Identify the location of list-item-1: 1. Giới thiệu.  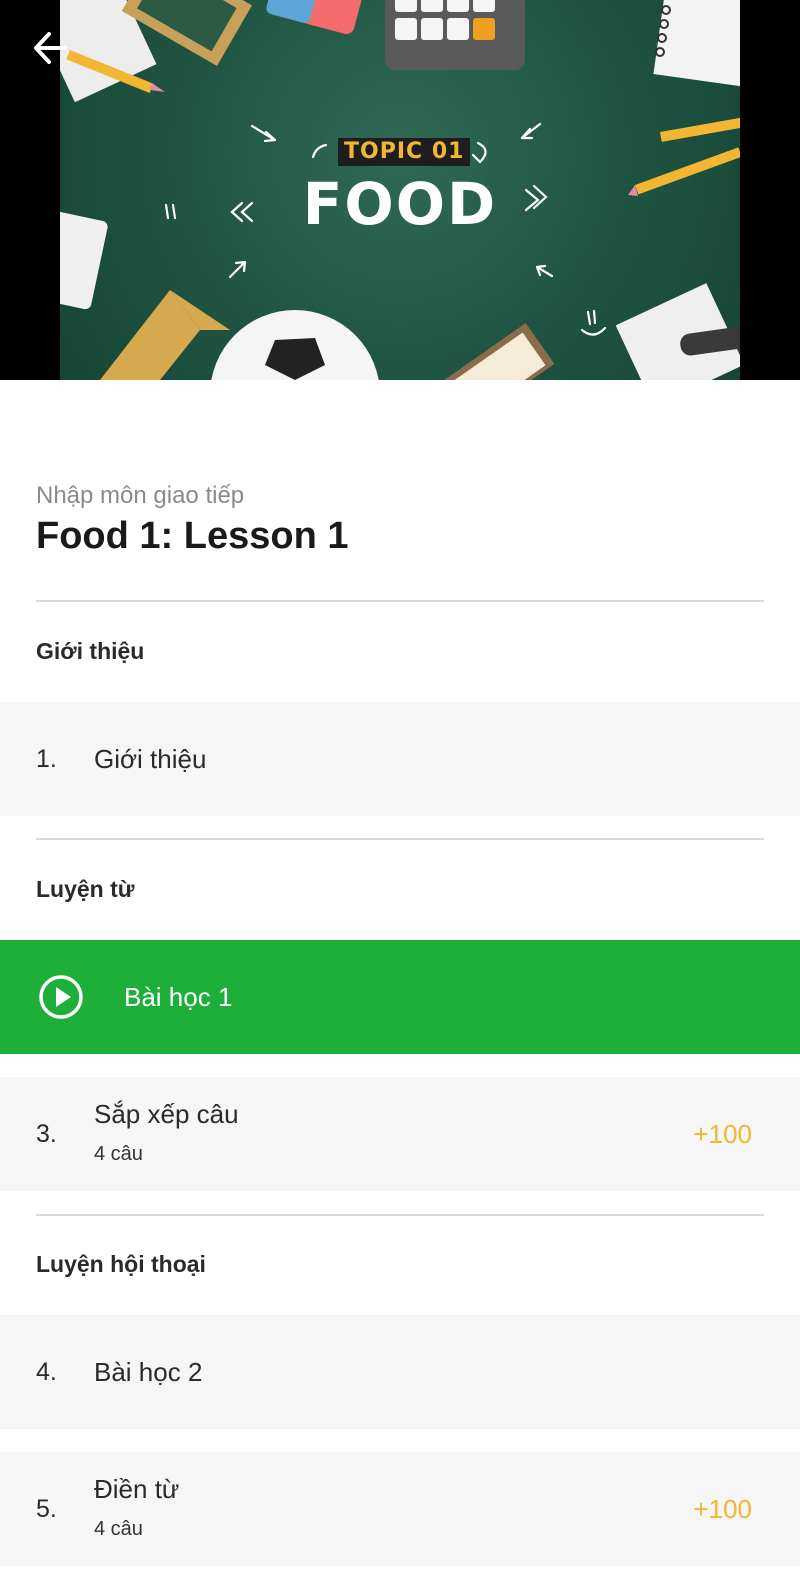
(400, 759).